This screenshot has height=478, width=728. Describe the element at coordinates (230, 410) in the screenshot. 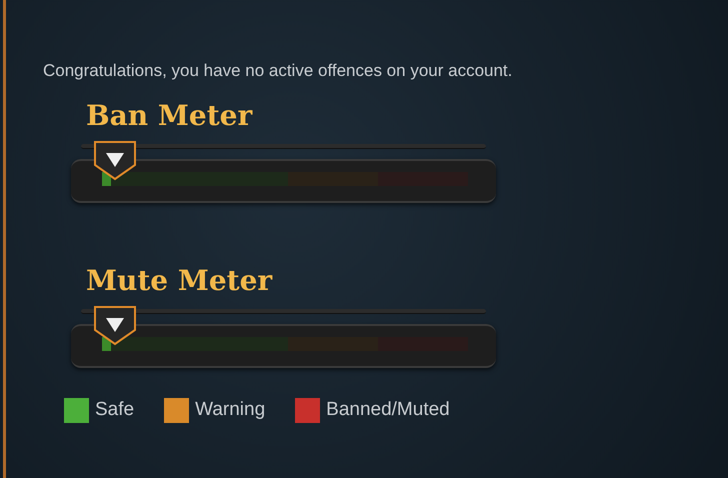

I see `legend-label: Warning` at that location.